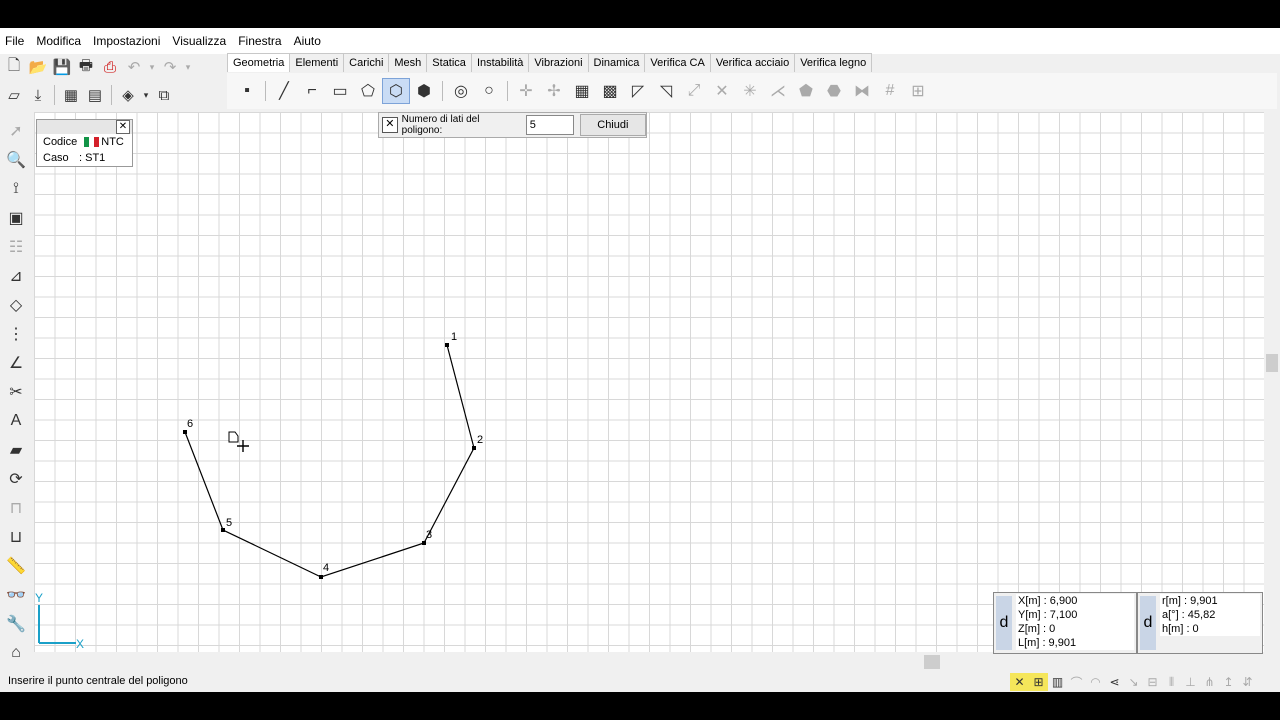  I want to click on snap-grid-icon: ⊞, so click(1038, 682).